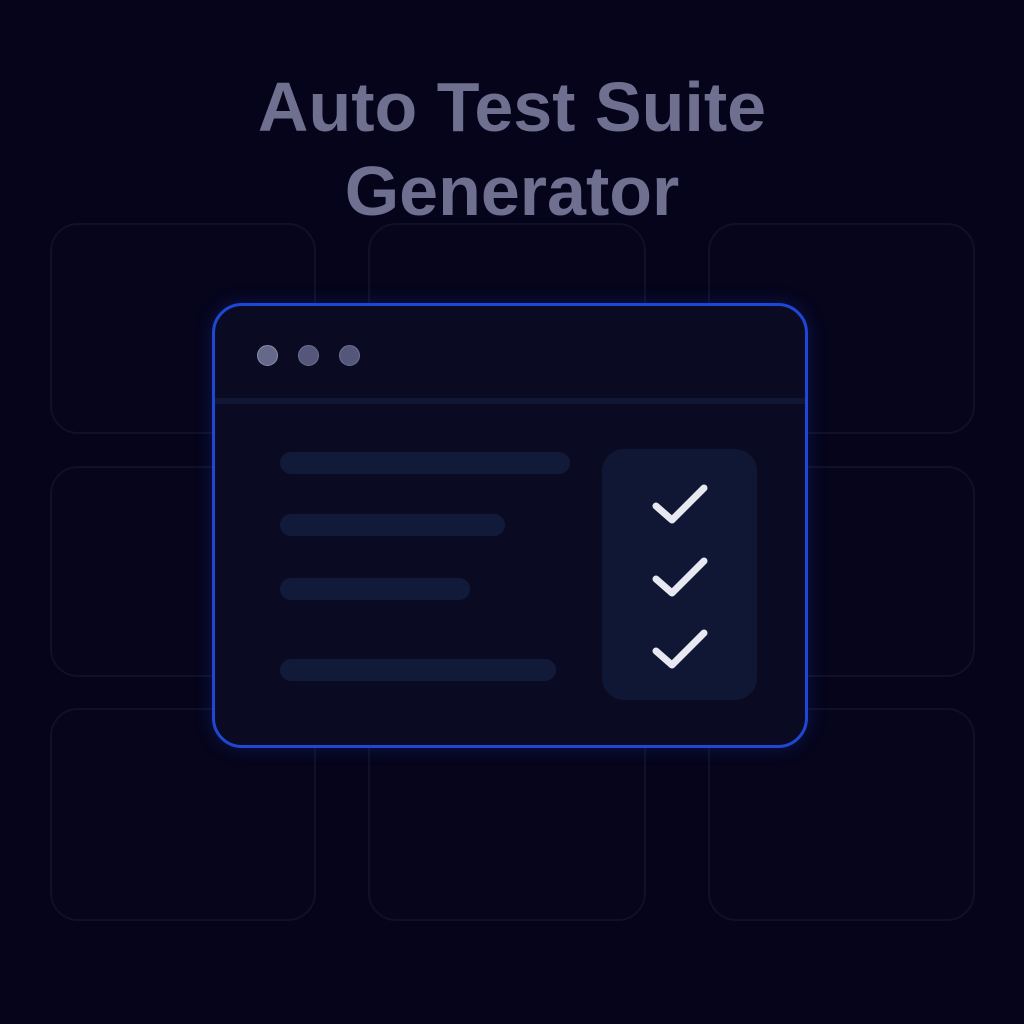 The height and width of the screenshot is (1024, 1024). Describe the element at coordinates (510, 401) in the screenshot. I see `header-divider` at that location.